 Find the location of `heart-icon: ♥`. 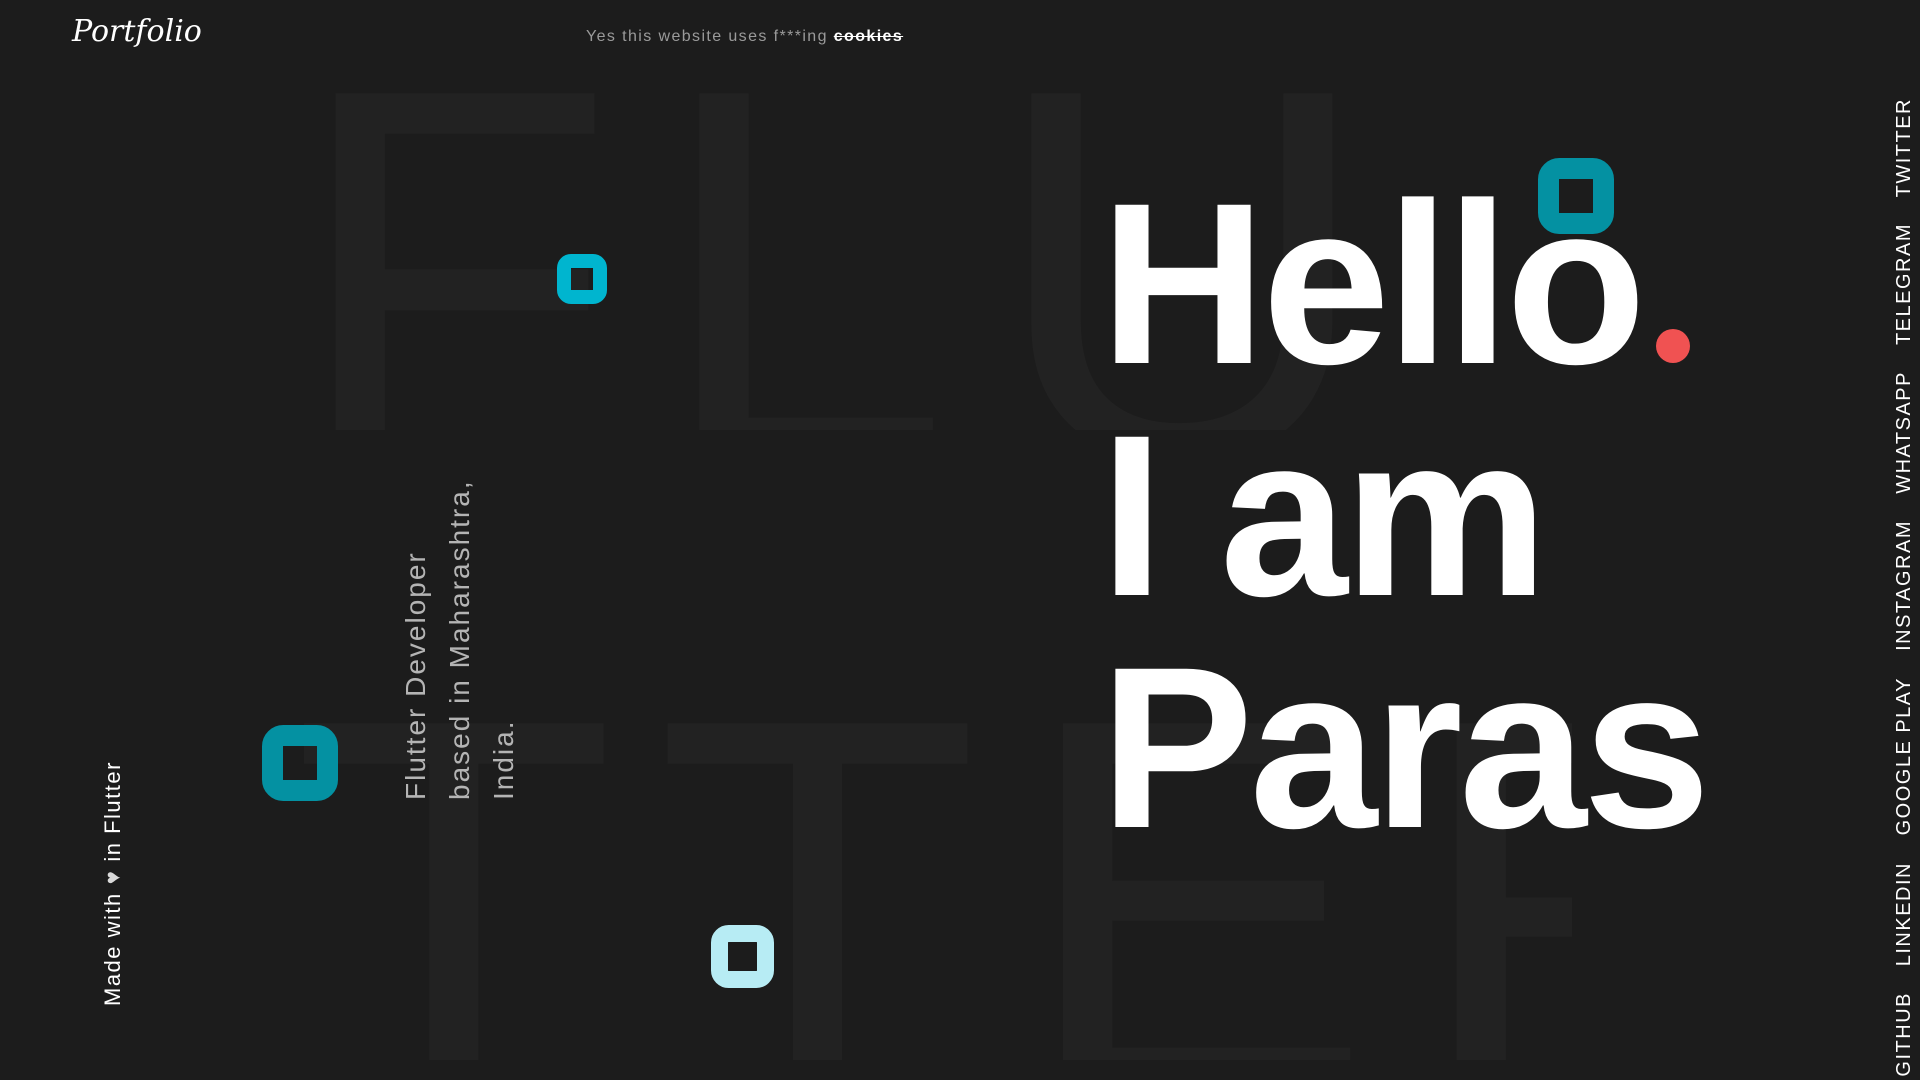

heart-icon: ♥ is located at coordinates (112, 877).